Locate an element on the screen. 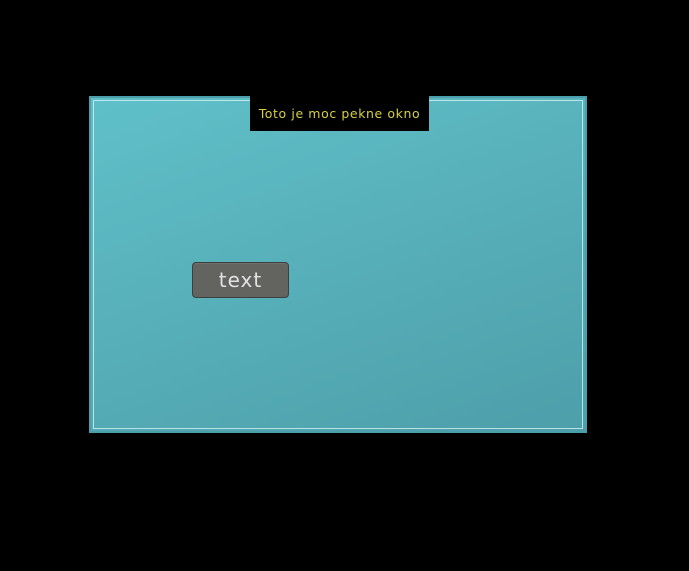 The height and width of the screenshot is (571, 689). window-title-bar: Toto je moc pekne okno is located at coordinates (339, 113).